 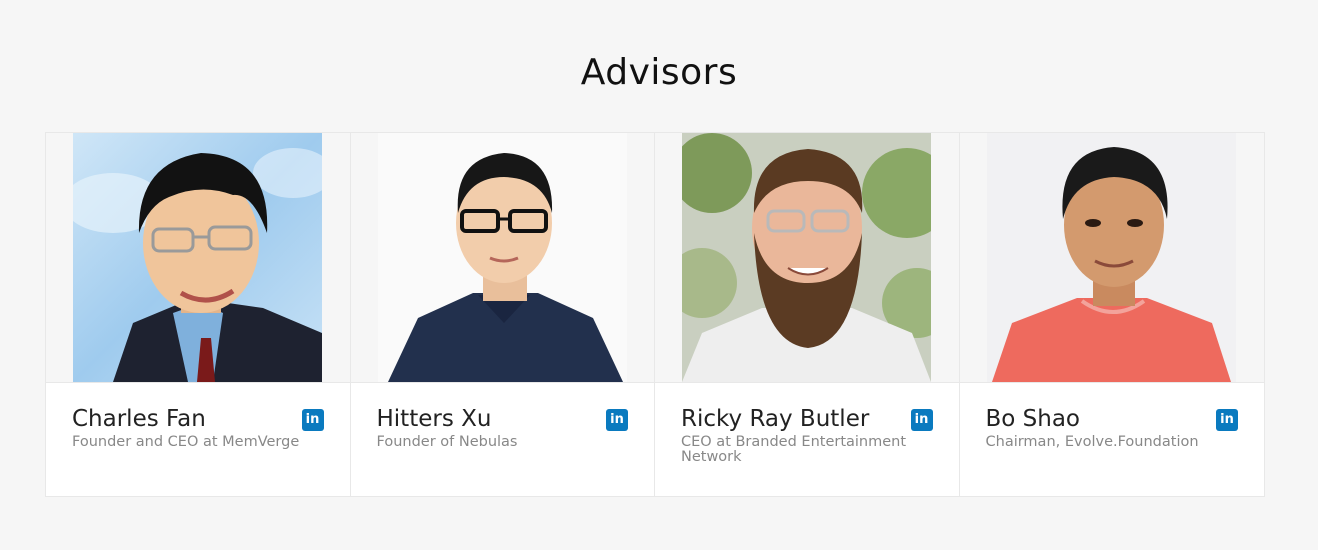 What do you see at coordinates (503, 416) in the screenshot?
I see `advisor-info: Hitters Xu Founder of Nebulas in` at bounding box center [503, 416].